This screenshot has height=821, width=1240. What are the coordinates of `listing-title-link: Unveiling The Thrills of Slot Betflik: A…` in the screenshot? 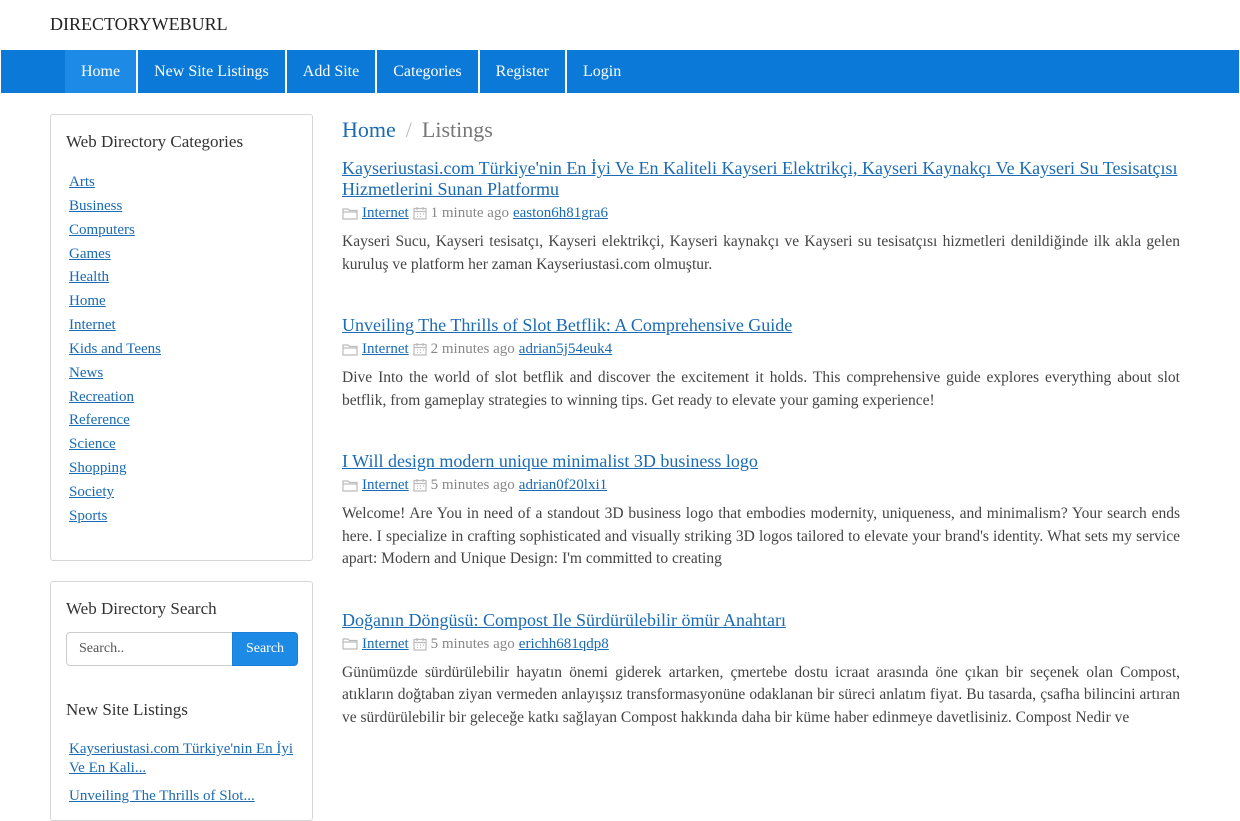 It's located at (567, 325).